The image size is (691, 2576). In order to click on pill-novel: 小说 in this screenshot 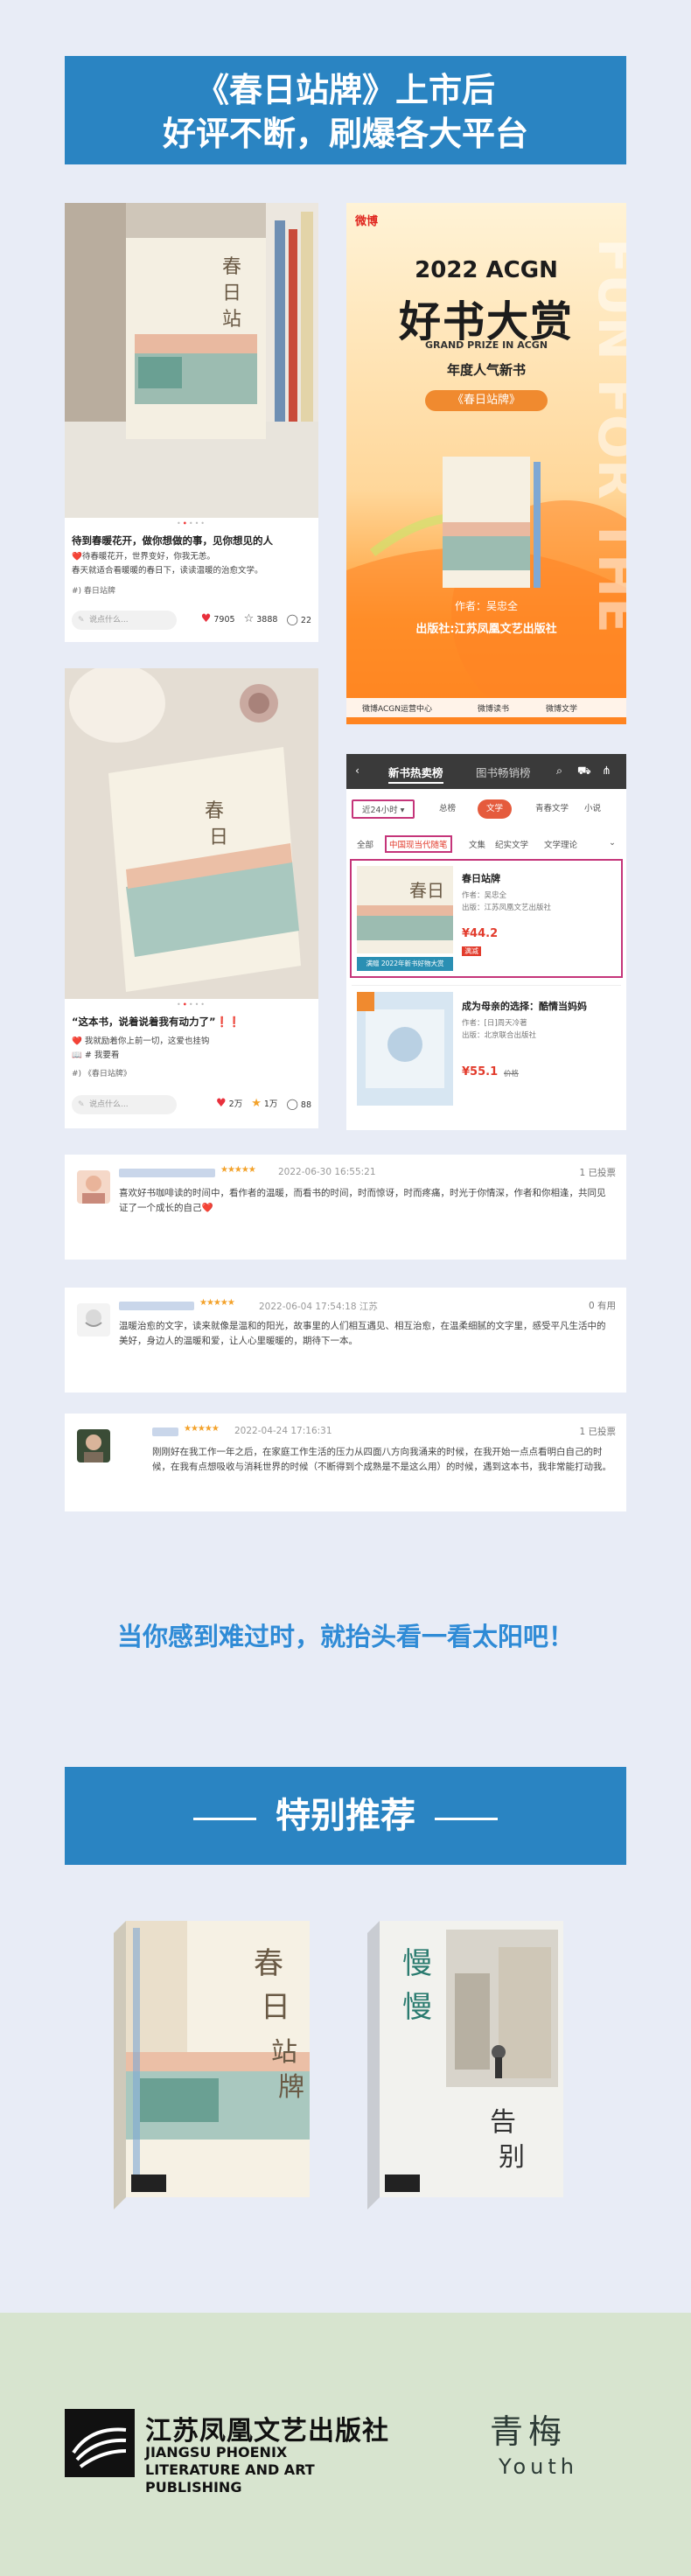, I will do `click(593, 809)`.